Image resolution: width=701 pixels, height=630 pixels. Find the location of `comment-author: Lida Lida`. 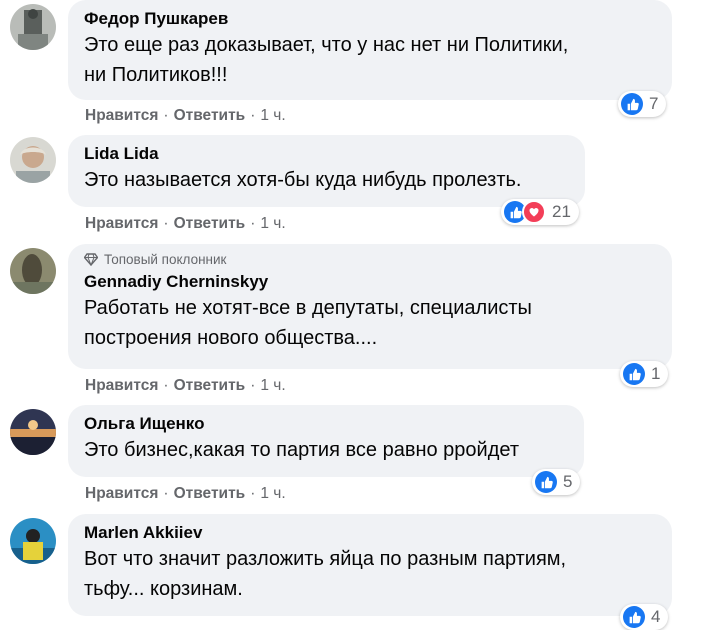

comment-author: Lida Lida is located at coordinates (326, 154).